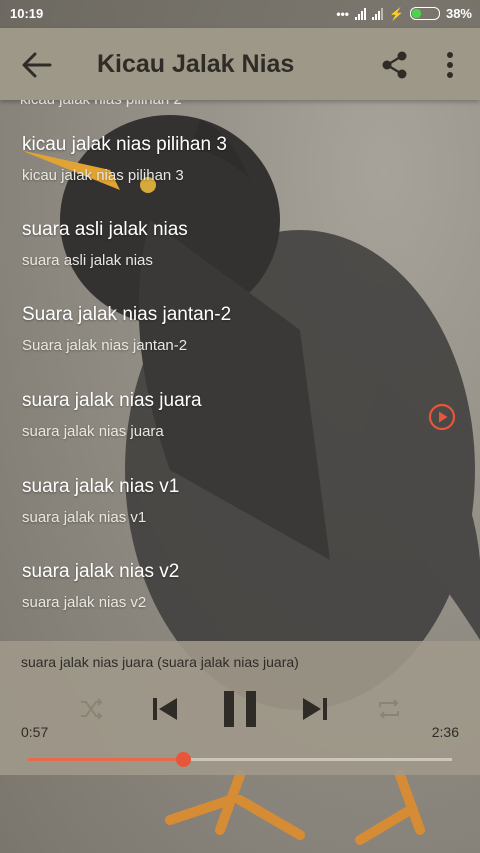  Describe the element at coordinates (240, 14) in the screenshot. I see `status-bar: 10:19 ••• ⚡ 38%` at that location.